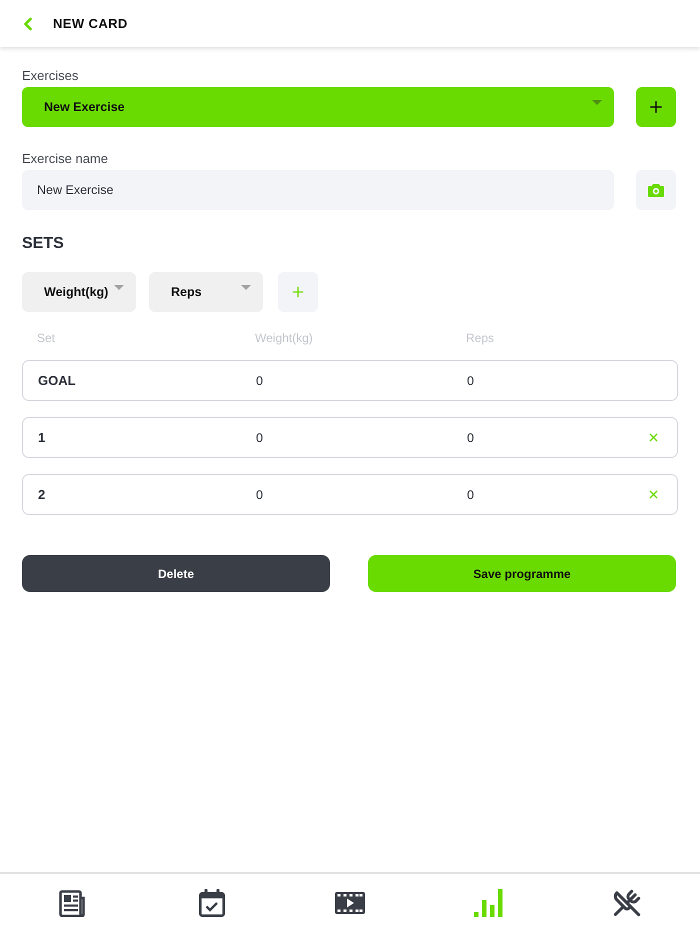  What do you see at coordinates (42, 437) in the screenshot?
I see `table-cell: 1` at bounding box center [42, 437].